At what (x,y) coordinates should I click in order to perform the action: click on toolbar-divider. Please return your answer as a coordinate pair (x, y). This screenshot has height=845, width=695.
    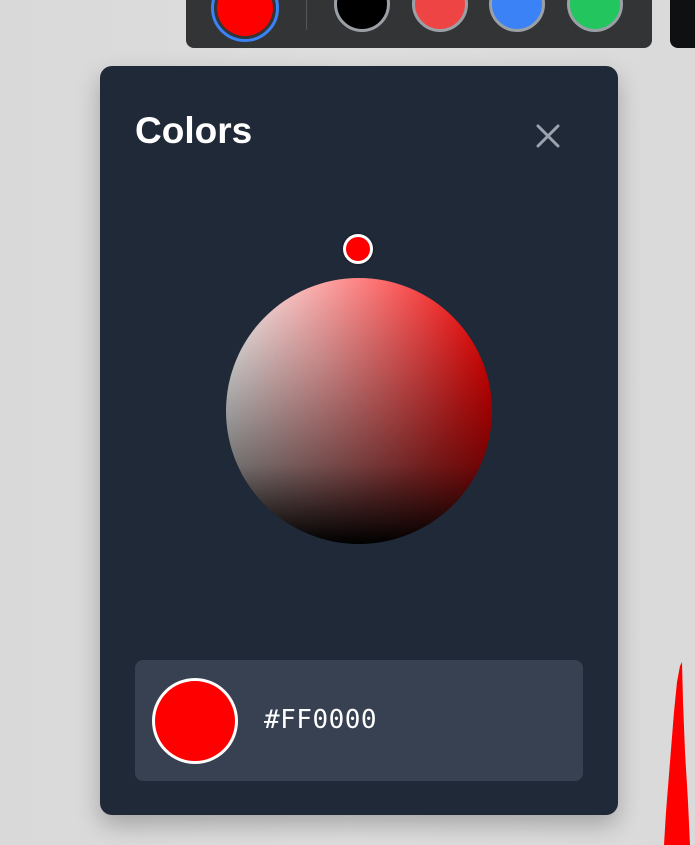
    Looking at the image, I should click on (306, 15).